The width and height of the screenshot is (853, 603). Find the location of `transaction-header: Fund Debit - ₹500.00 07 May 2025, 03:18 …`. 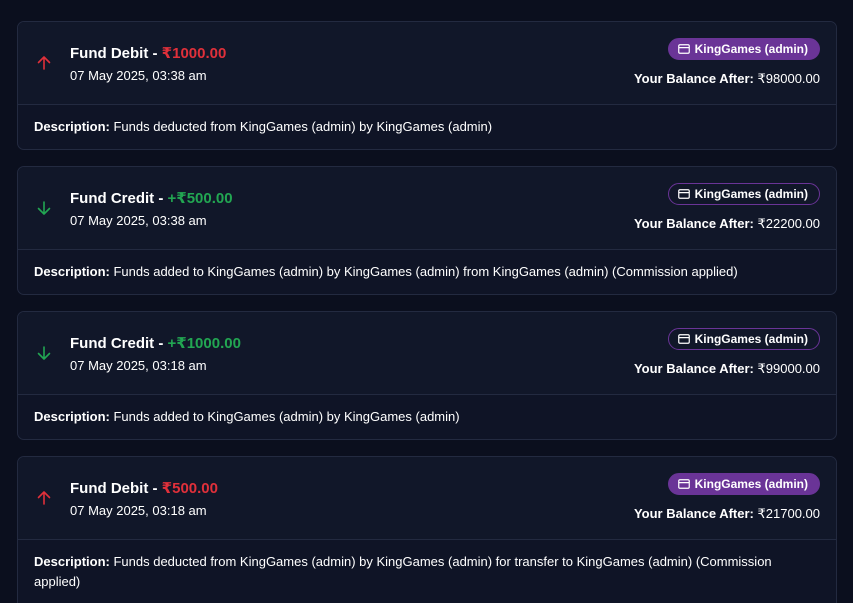

transaction-header: Fund Debit - ₹500.00 07 May 2025, 03:18 … is located at coordinates (427, 498).